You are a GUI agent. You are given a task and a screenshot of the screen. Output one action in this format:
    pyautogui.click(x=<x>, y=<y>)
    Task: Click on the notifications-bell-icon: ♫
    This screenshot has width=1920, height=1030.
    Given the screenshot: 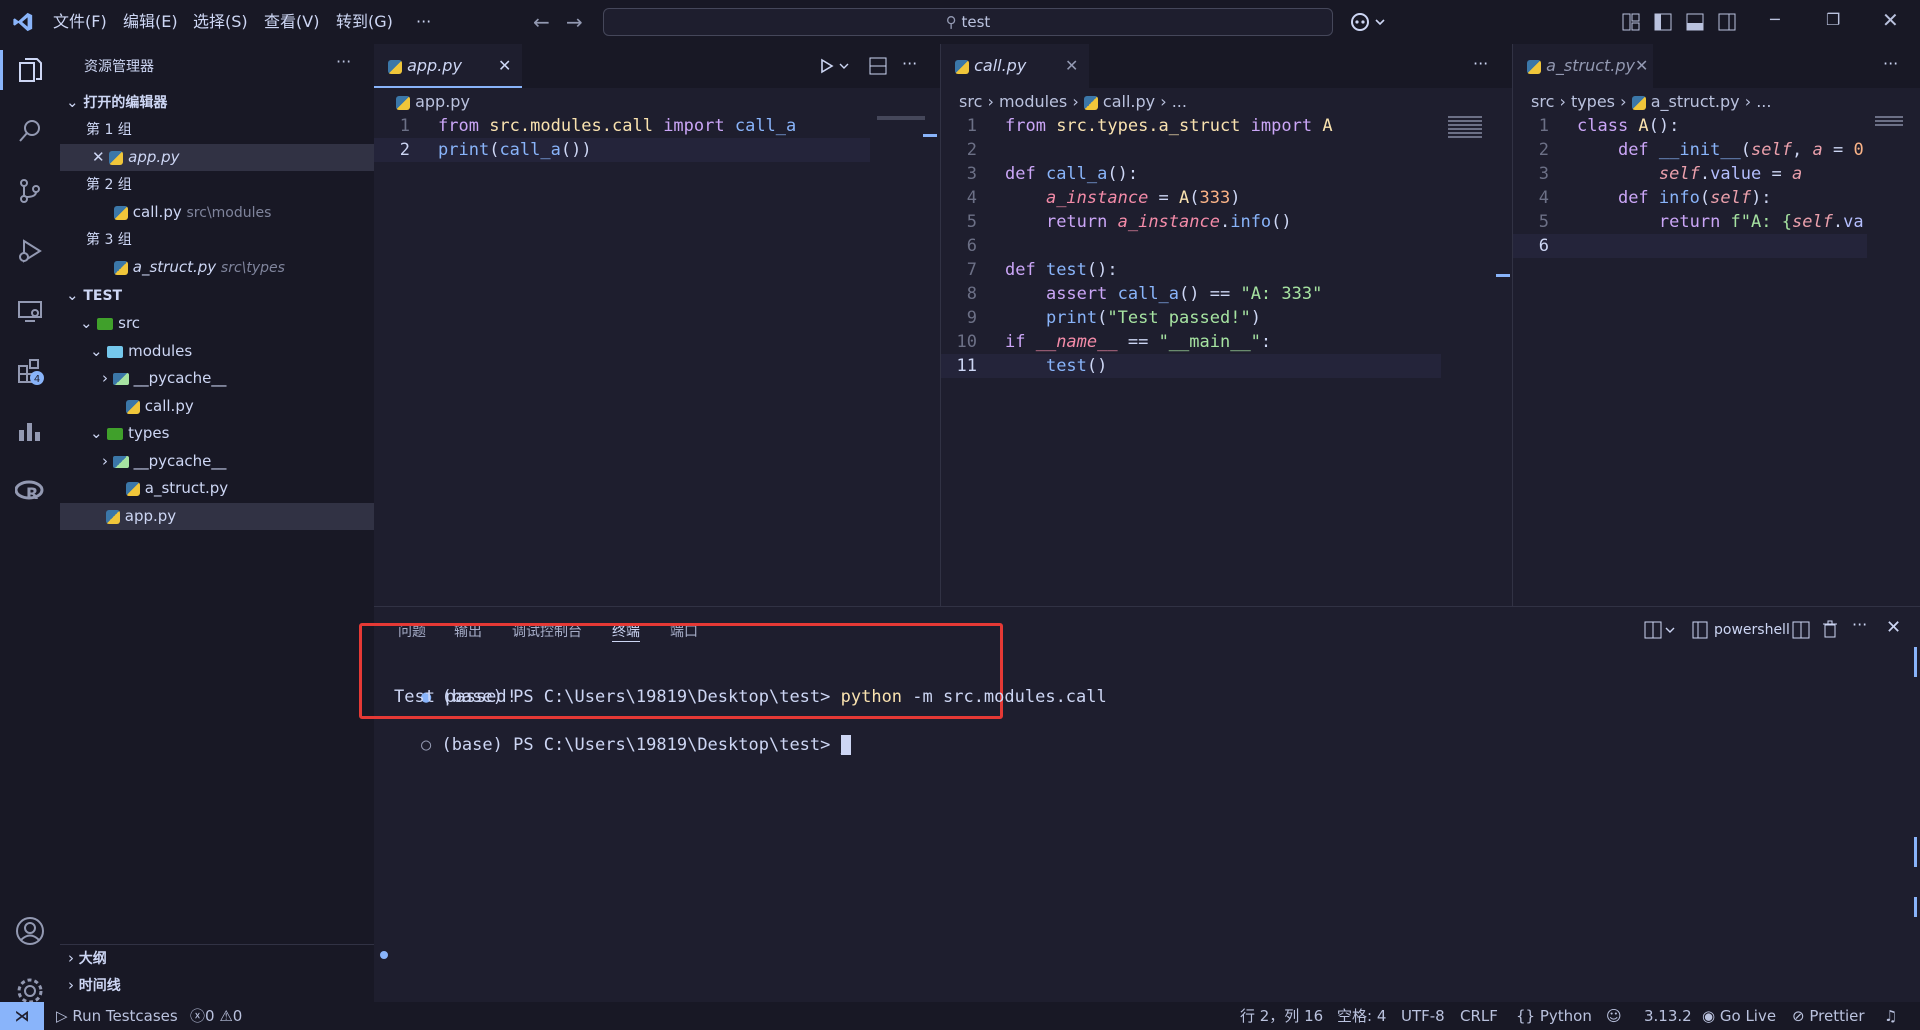 What is the action you would take?
    pyautogui.click(x=1890, y=1016)
    